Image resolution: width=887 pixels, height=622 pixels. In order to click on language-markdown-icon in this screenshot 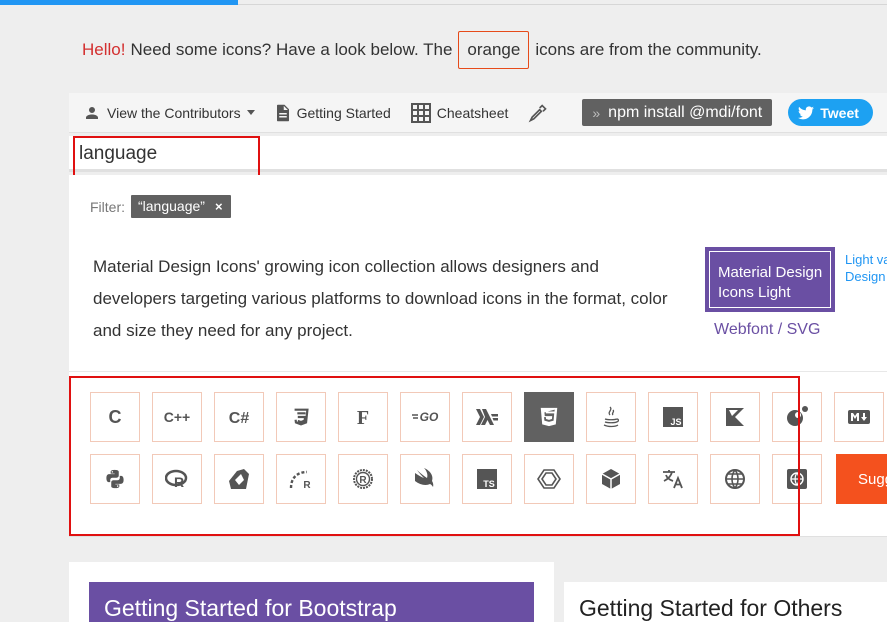, I will do `click(859, 417)`.